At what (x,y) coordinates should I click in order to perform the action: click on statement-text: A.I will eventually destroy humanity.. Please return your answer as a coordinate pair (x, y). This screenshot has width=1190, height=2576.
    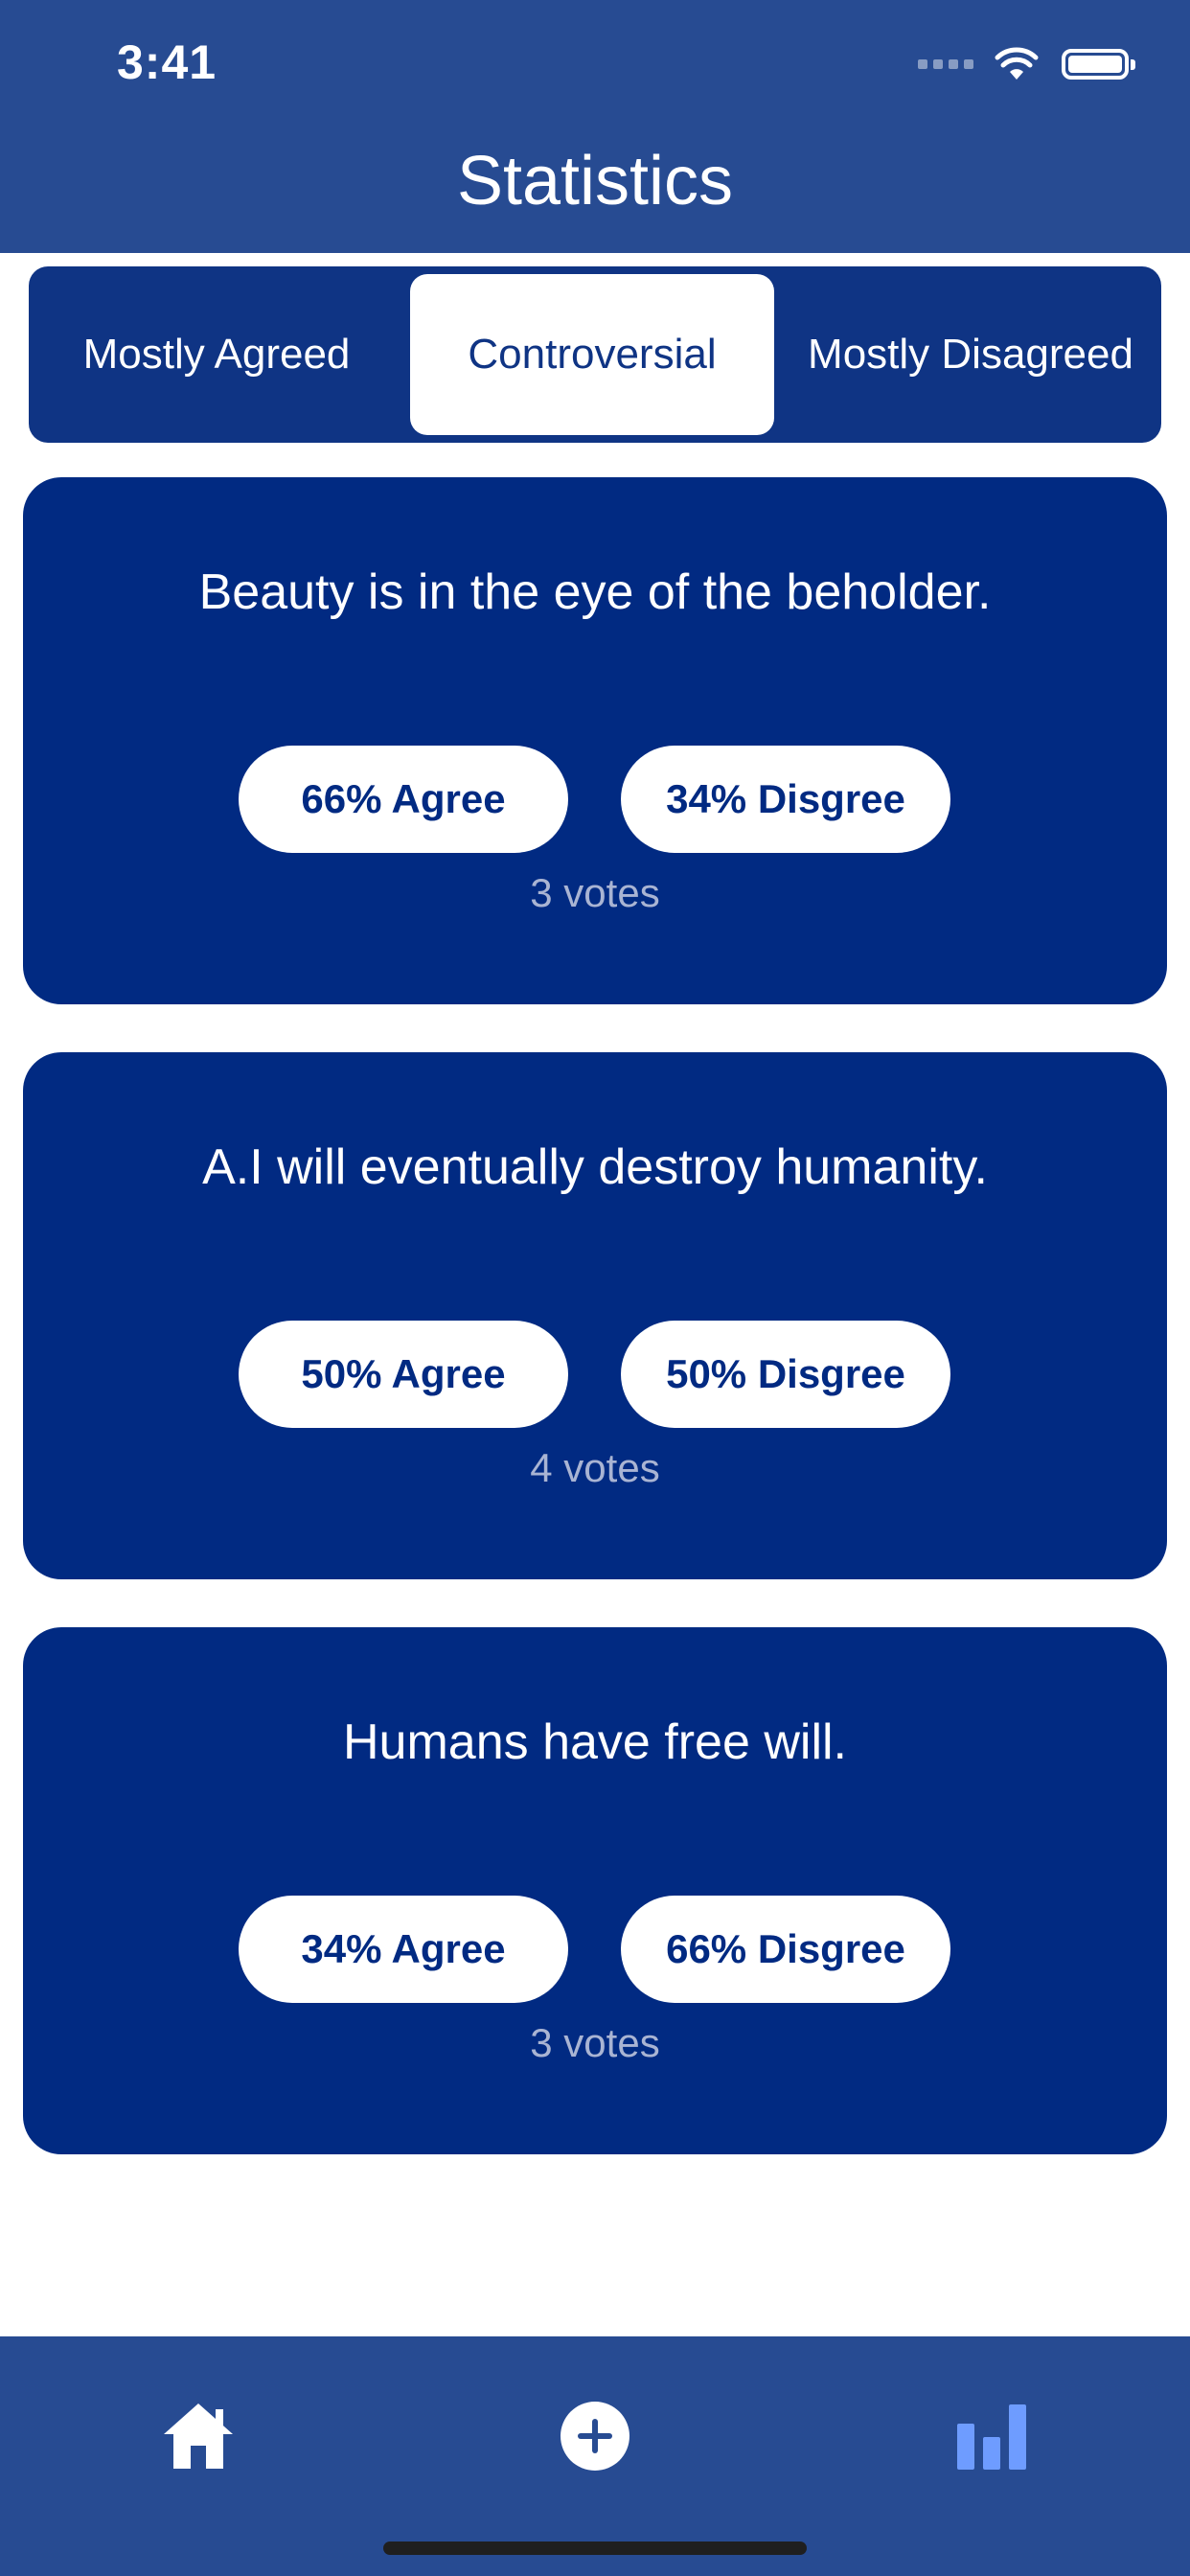
    Looking at the image, I should click on (595, 1167).